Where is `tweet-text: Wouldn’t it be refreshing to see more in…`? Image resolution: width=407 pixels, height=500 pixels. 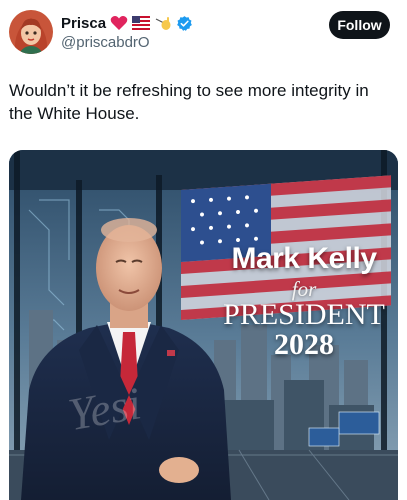 tweet-text: Wouldn’t it be refreshing to see more in… is located at coordinates (189, 102).